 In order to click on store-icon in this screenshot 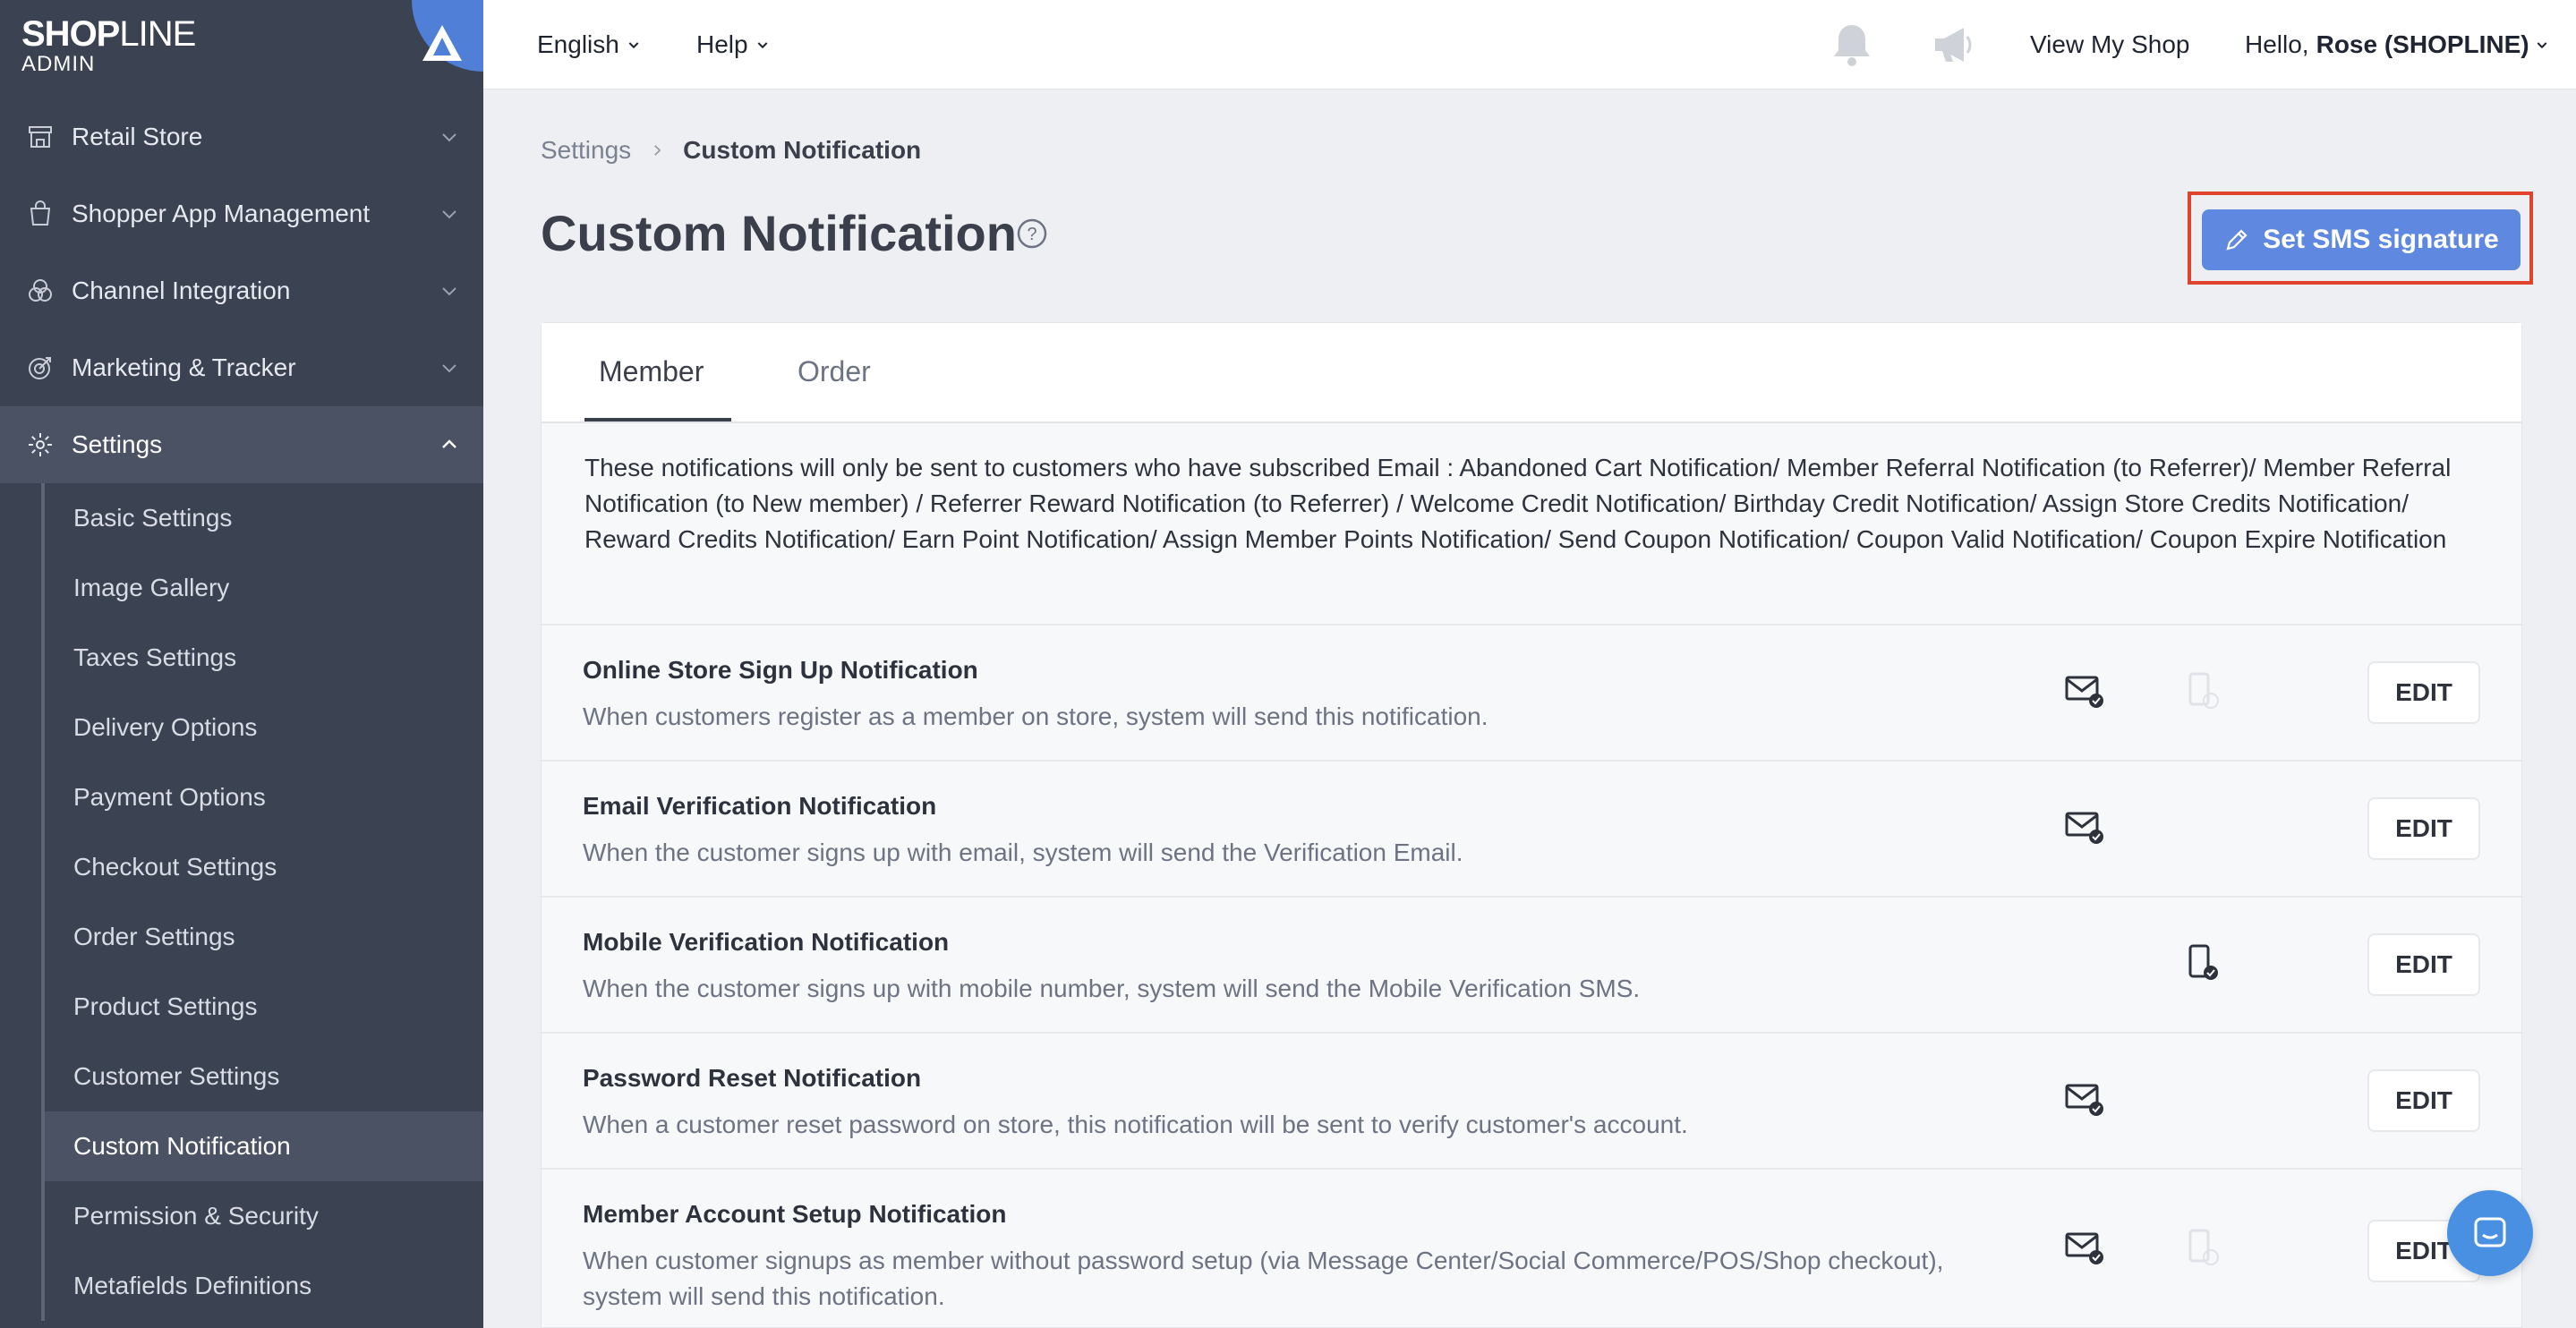, I will do `click(40, 137)`.